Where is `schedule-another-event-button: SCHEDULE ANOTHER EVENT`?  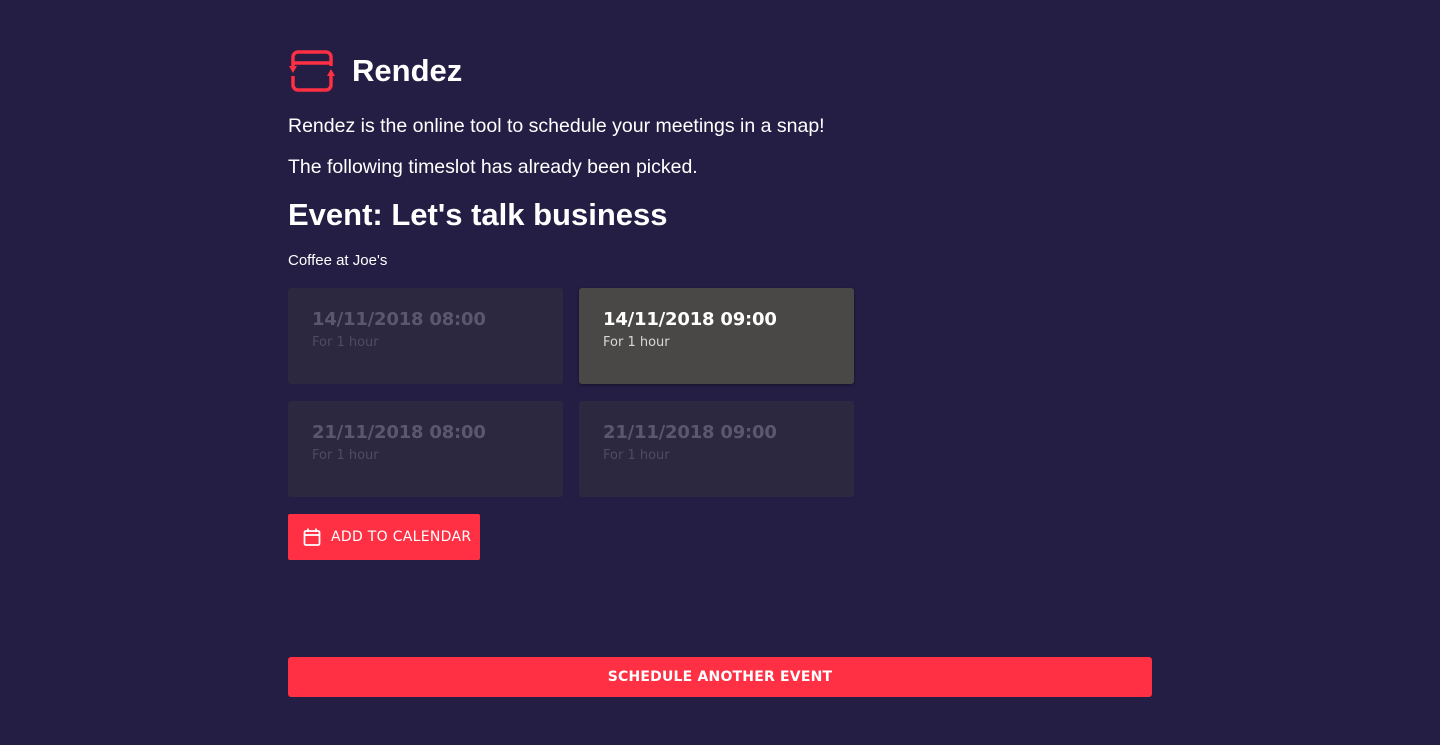 schedule-another-event-button: SCHEDULE ANOTHER EVENT is located at coordinates (720, 677).